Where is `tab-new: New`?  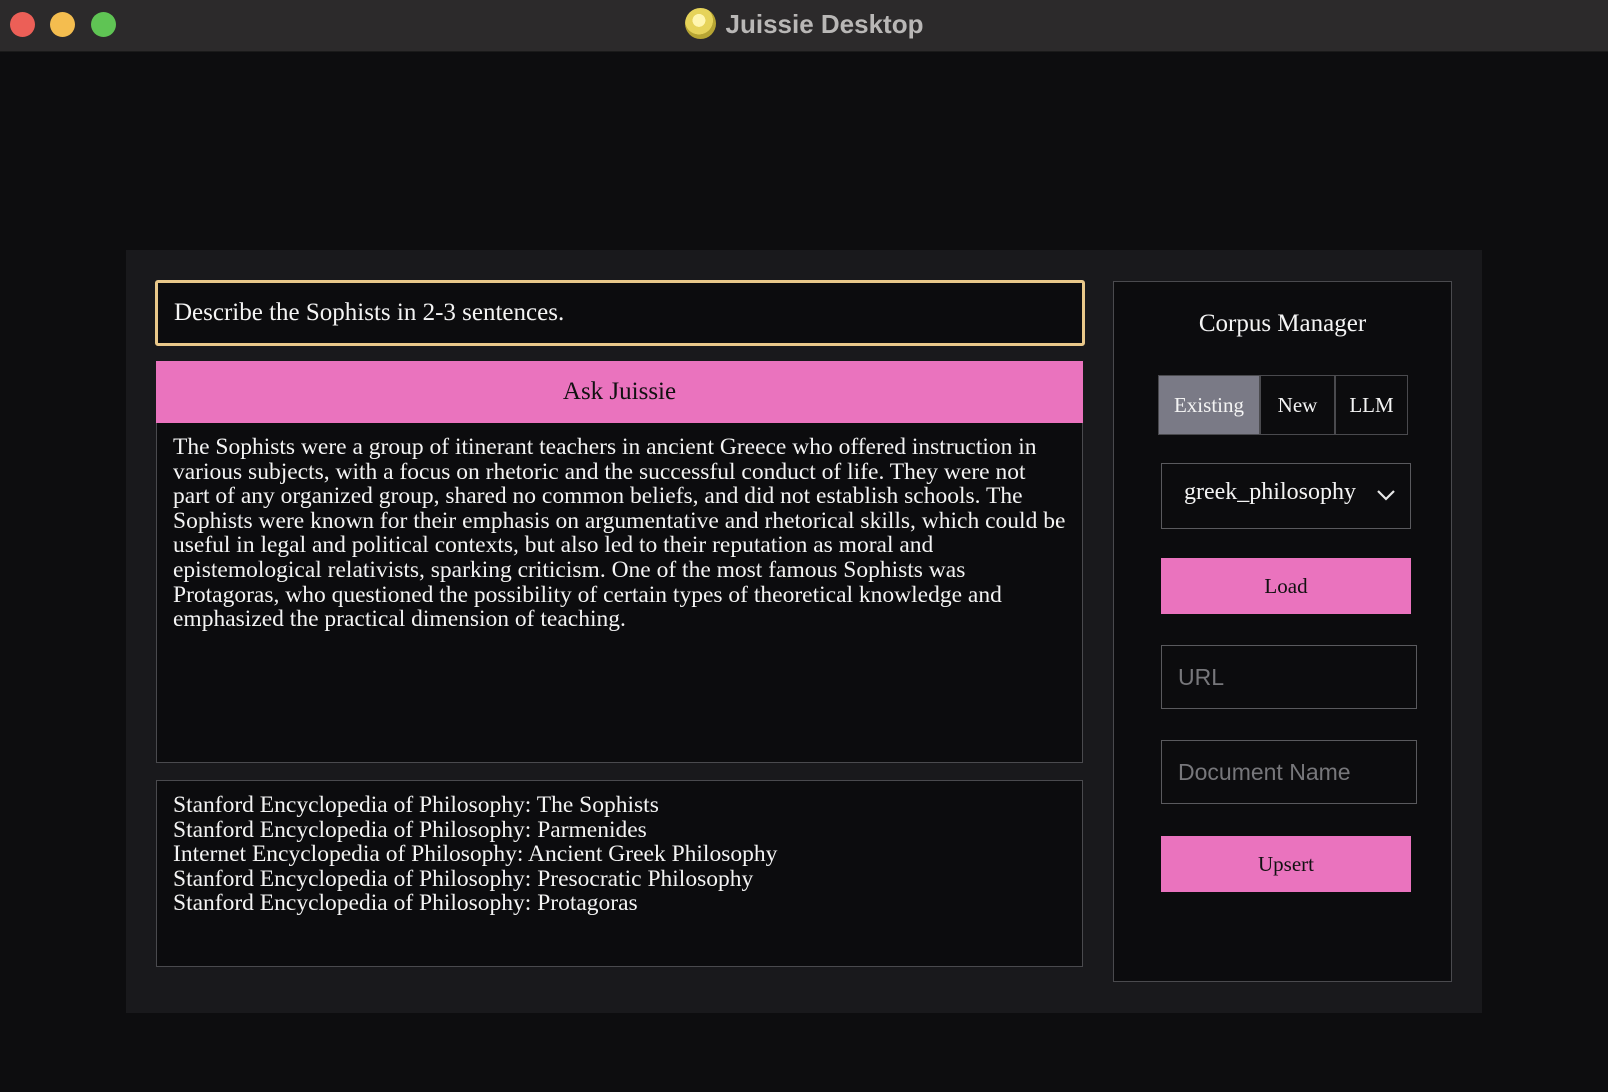
tab-new: New is located at coordinates (1297, 405).